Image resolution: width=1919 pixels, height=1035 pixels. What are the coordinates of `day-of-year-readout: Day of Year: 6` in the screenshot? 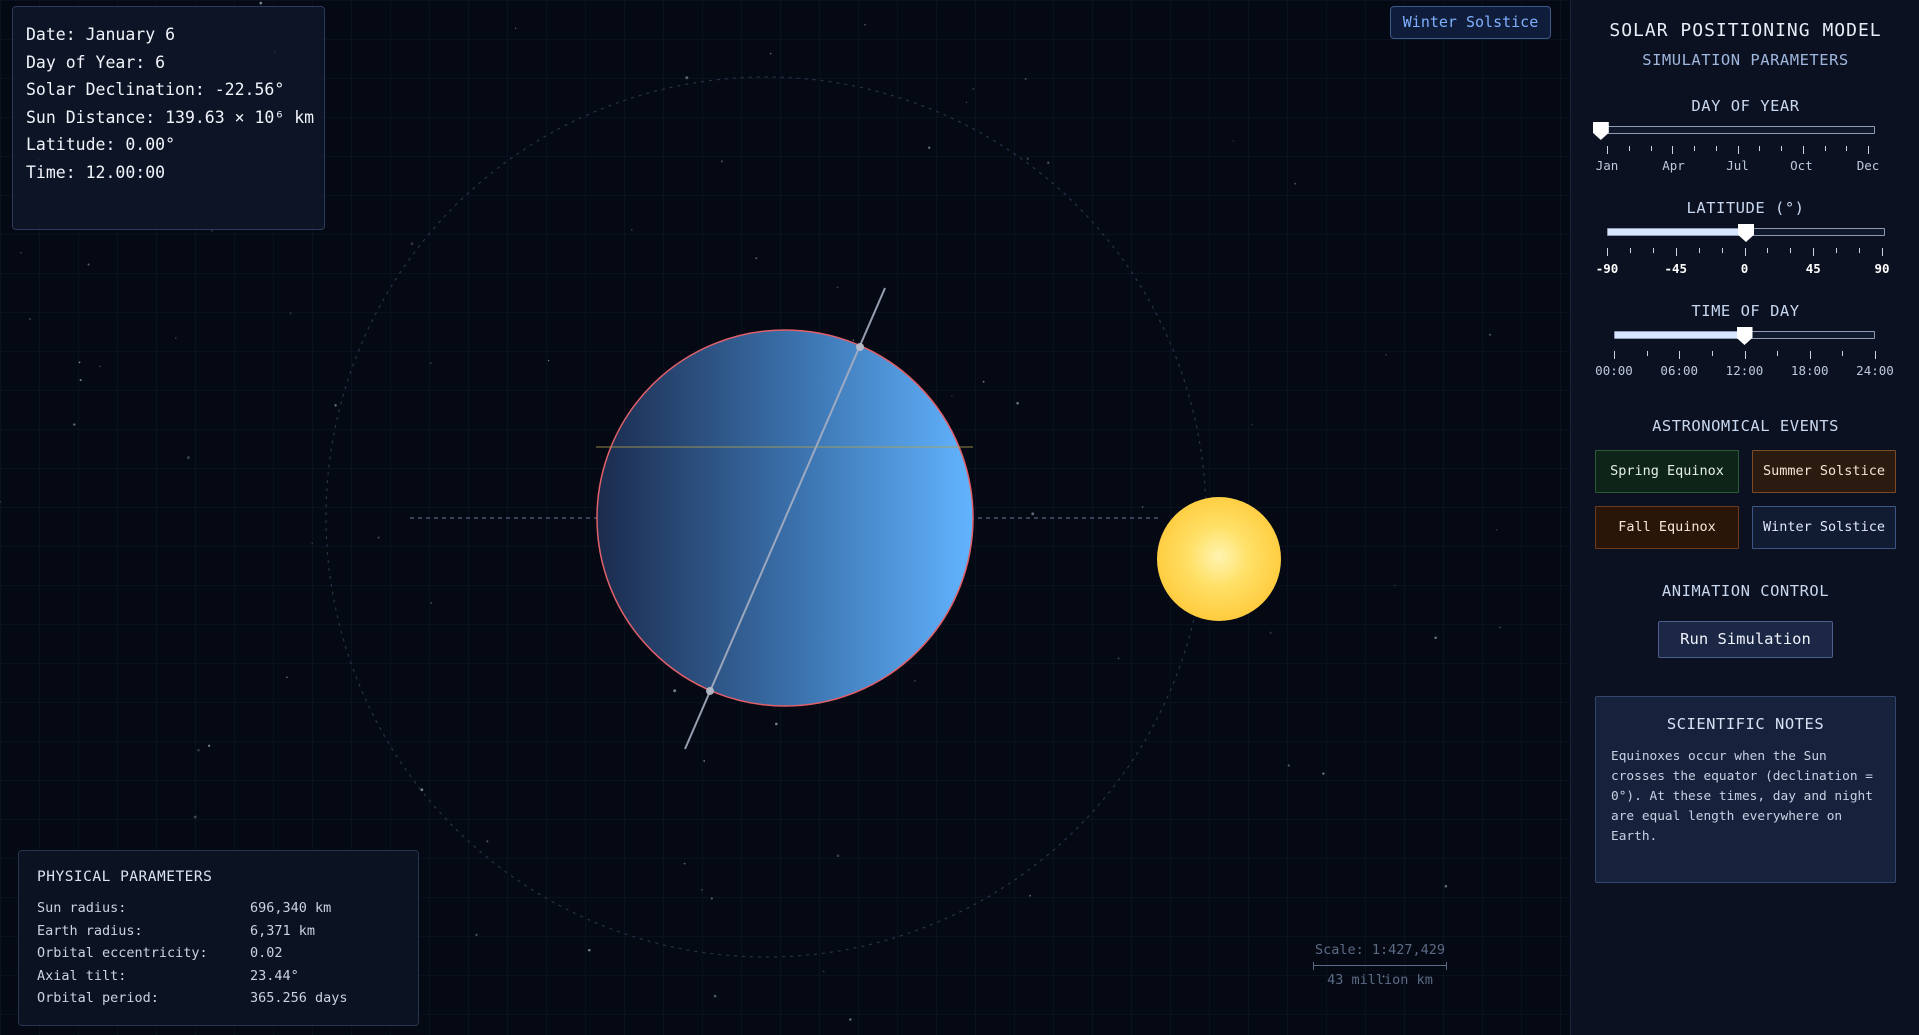 It's located at (96, 62).